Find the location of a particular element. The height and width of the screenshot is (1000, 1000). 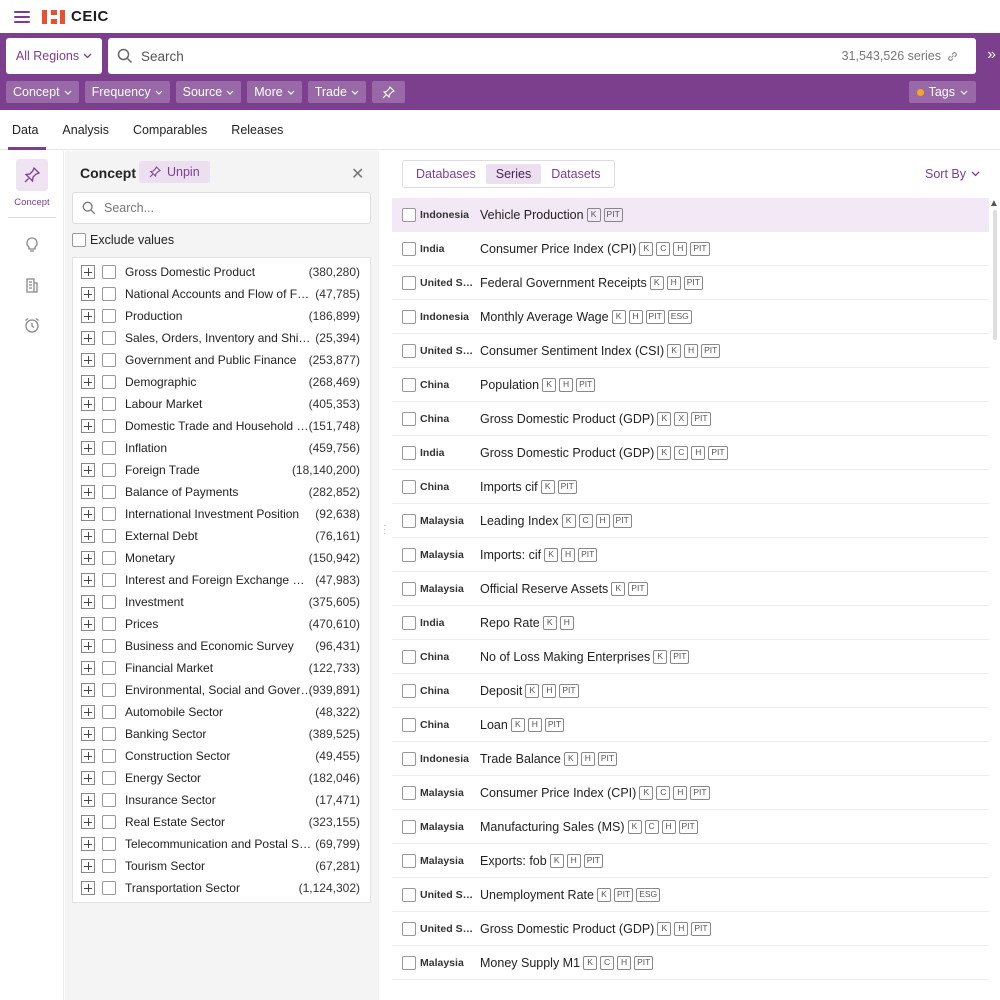

concept-item: External Debt (76,161) is located at coordinates (221, 536).